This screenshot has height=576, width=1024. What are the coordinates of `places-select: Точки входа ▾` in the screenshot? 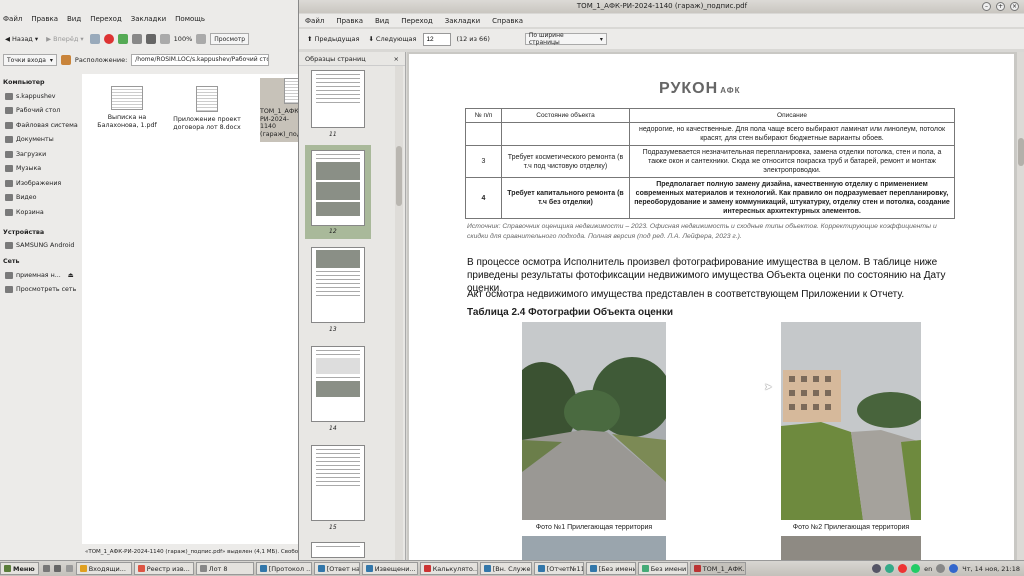 It's located at (30, 60).